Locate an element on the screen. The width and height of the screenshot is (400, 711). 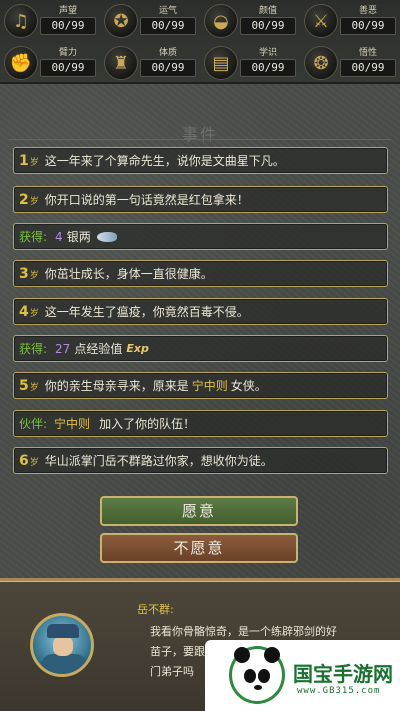
event-gain-row: 获得: 4 银两 is located at coordinates (200, 236).